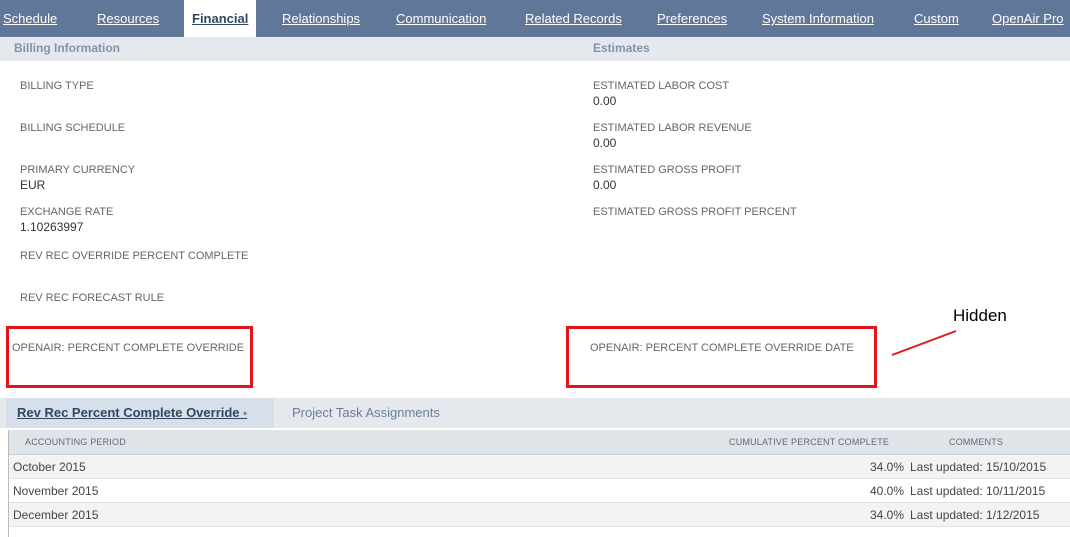 Image resolution: width=1070 pixels, height=537 pixels. What do you see at coordinates (978, 491) in the screenshot?
I see `cell-comment: Last updated: 10/11/2015` at bounding box center [978, 491].